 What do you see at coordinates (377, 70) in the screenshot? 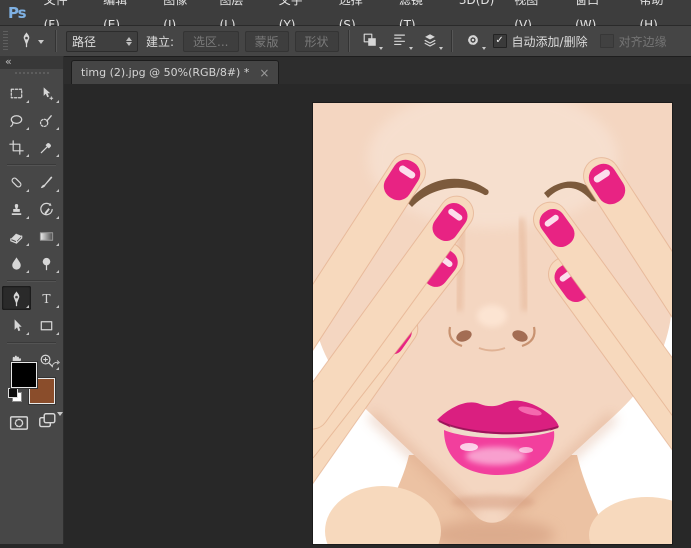
I see `document-tab-bar: timg (2).jpg @ 50%(RGB/8#) * ×` at bounding box center [377, 70].